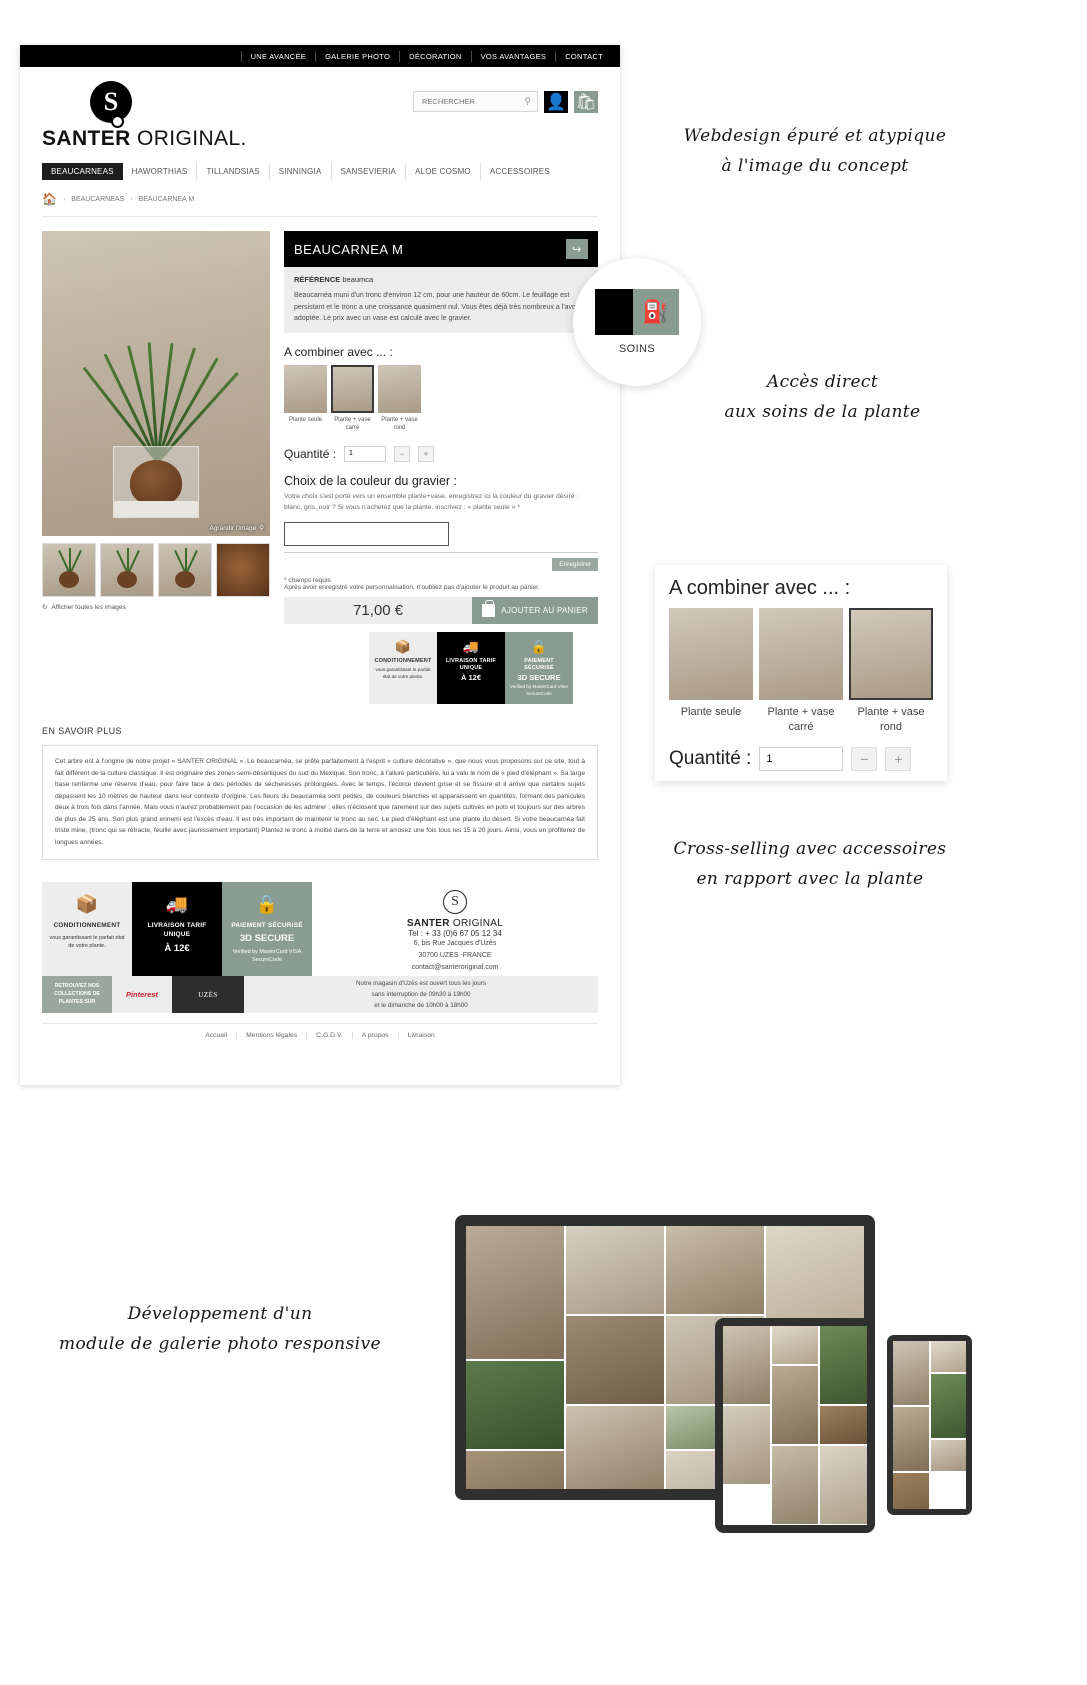 The image size is (1087, 1685). Describe the element at coordinates (307, 580) in the screenshot. I see `required-fields-note: * champs requis` at that location.